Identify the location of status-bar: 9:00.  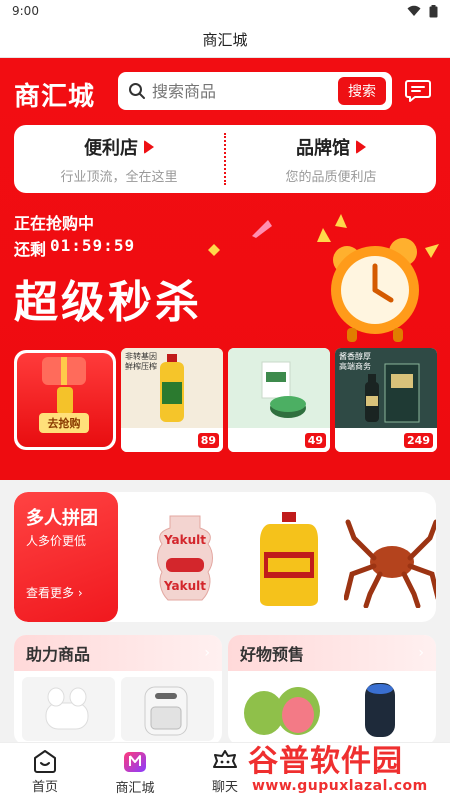
(225, 11).